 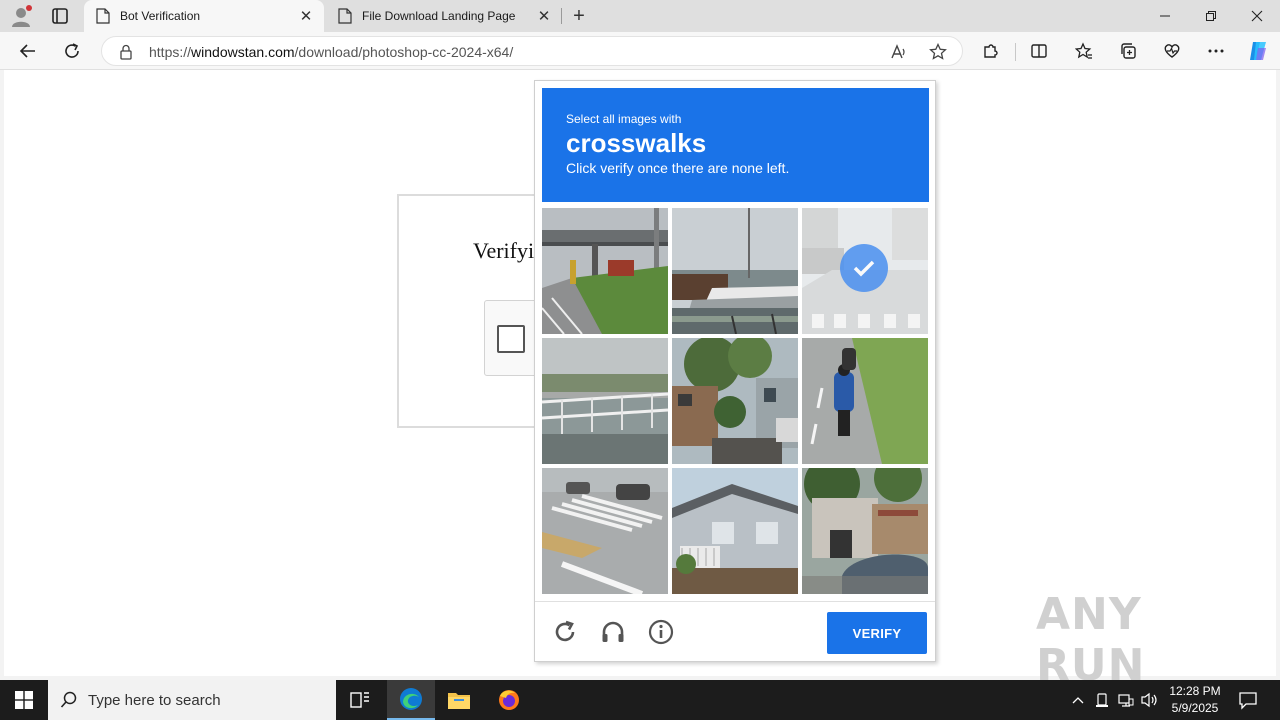 I want to click on collections-button, so click(x=1128, y=51).